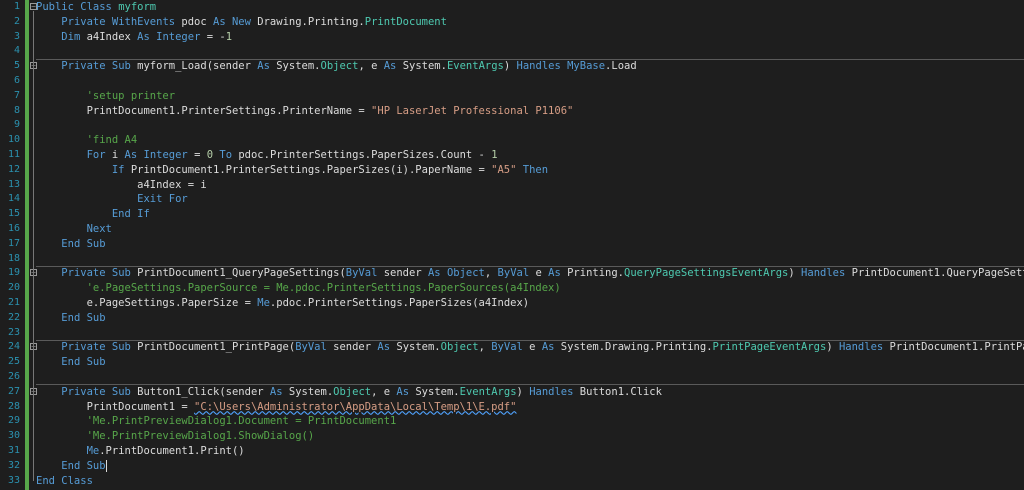 The height and width of the screenshot is (490, 1024). Describe the element at coordinates (96, 7) in the screenshot. I see `code-text: Public Class myform` at that location.